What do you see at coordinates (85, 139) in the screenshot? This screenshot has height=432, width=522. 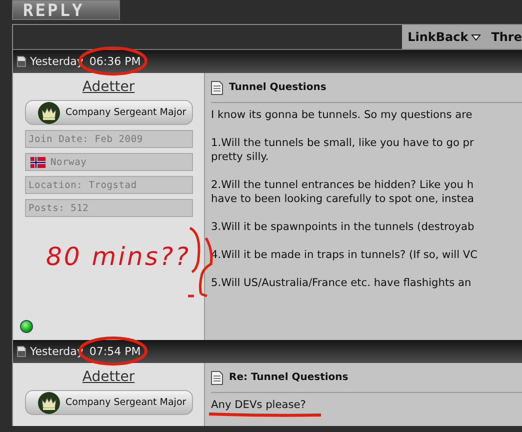 I see `field-text: Join Date: Feb 2009` at bounding box center [85, 139].